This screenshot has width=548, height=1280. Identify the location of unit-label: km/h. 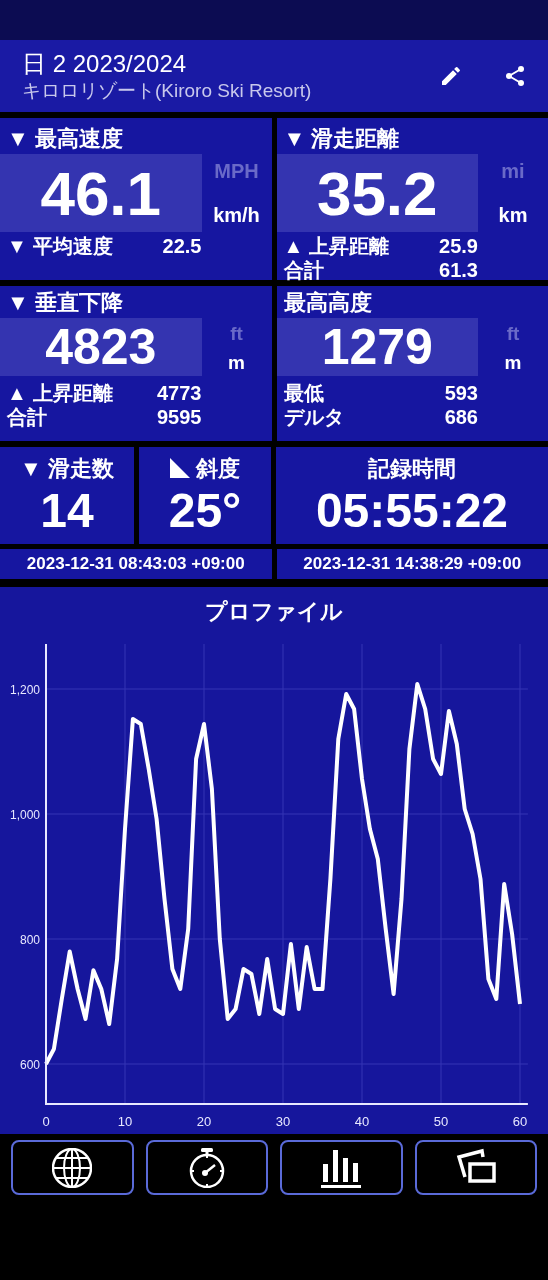
(236, 215).